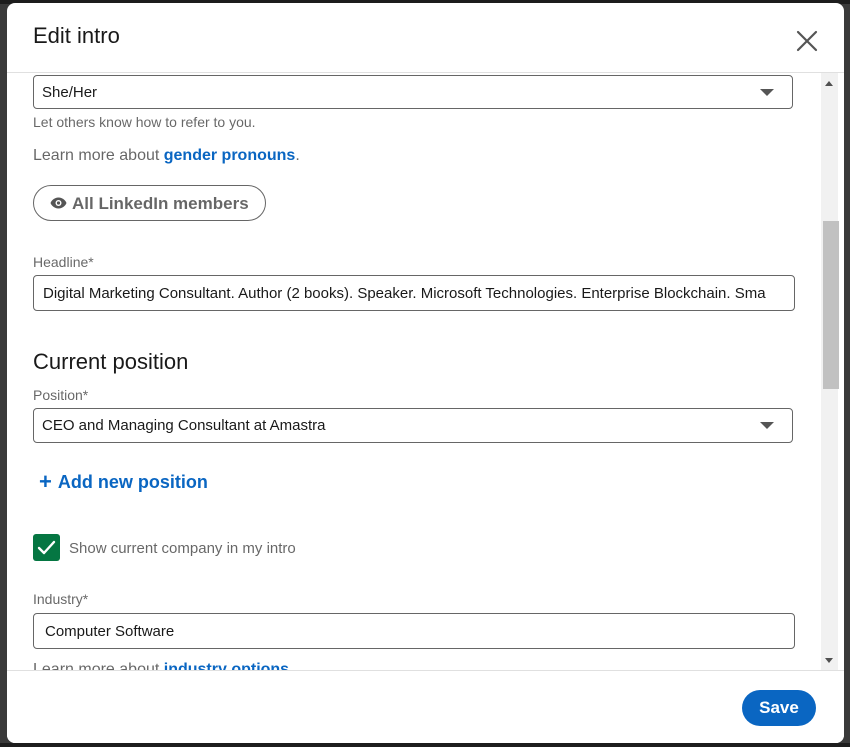 The height and width of the screenshot is (747, 850). I want to click on section-heading-current-position: Current position, so click(111, 361).